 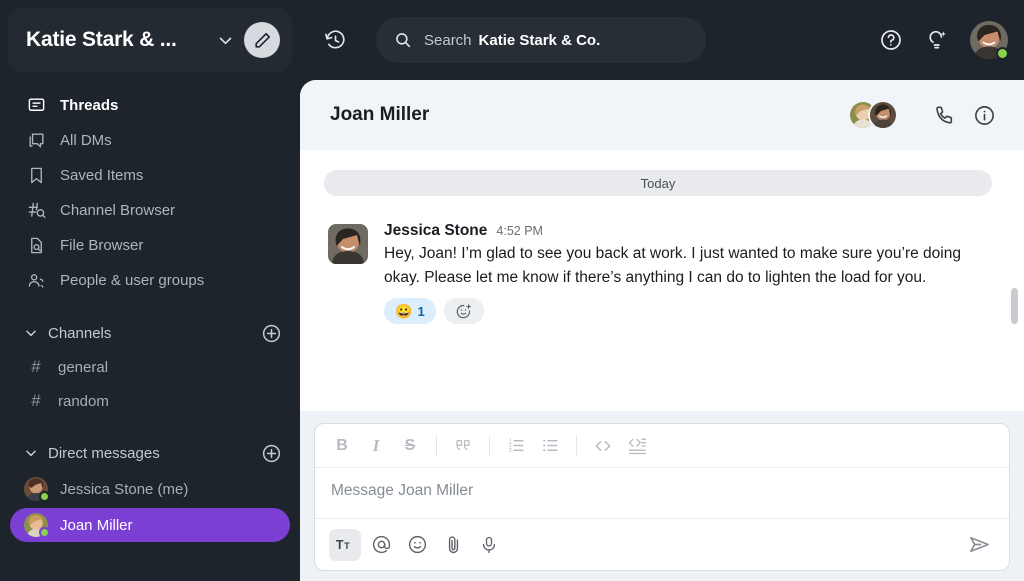 What do you see at coordinates (509, 451) in the screenshot?
I see `svg-text: 3` at bounding box center [509, 451].